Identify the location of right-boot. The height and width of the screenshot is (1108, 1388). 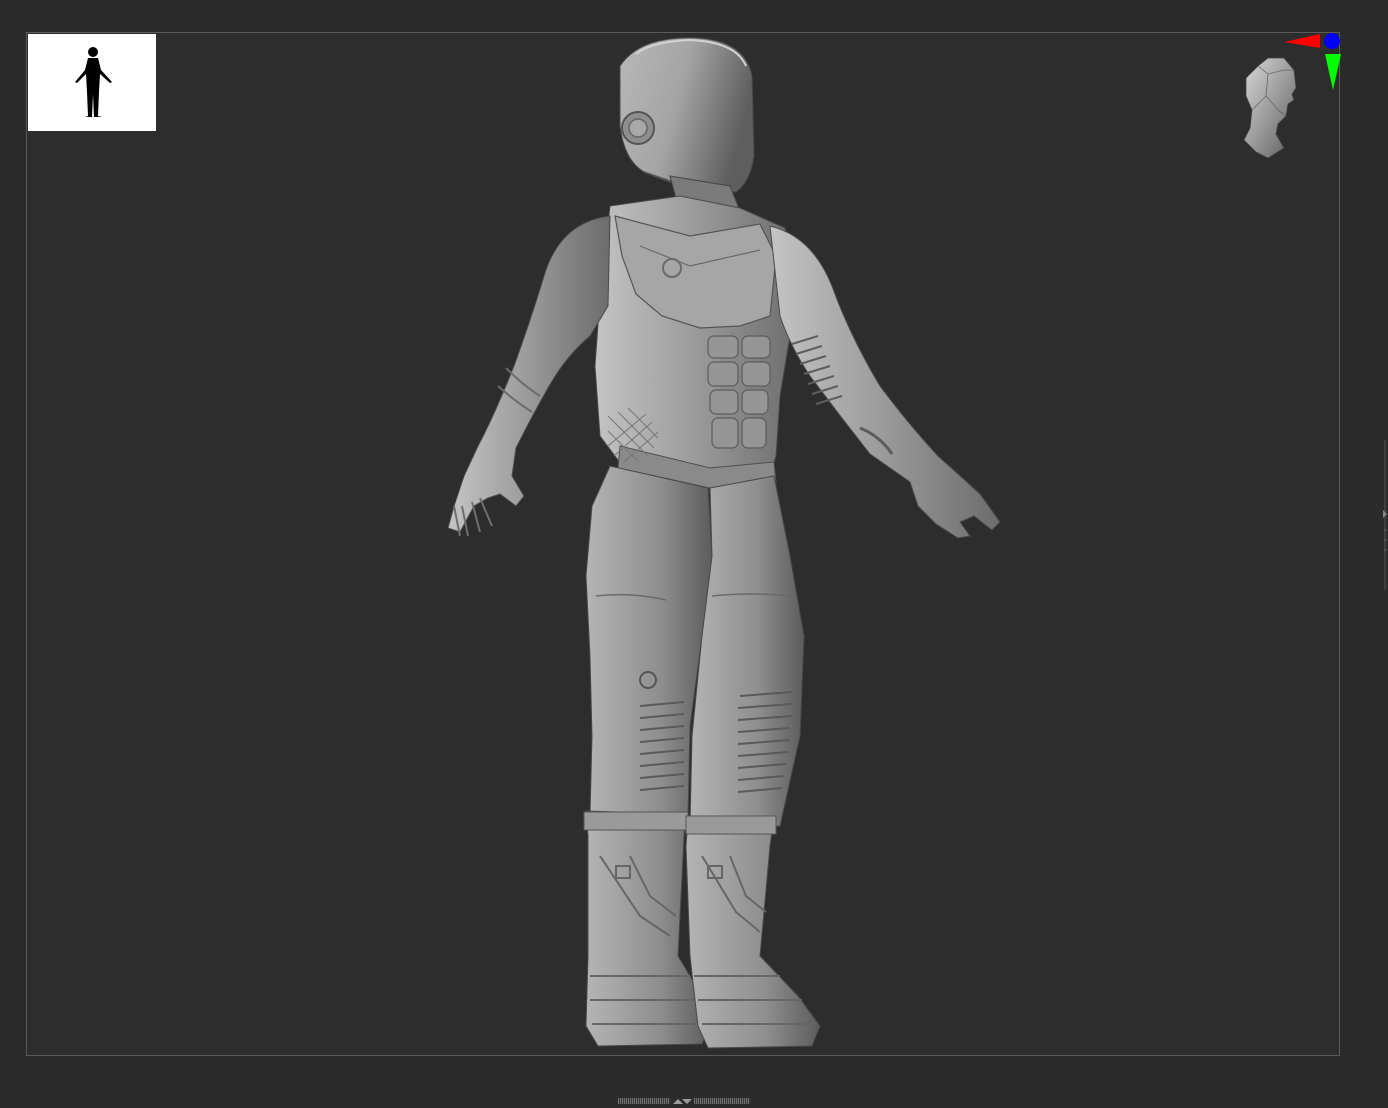
(753, 932).